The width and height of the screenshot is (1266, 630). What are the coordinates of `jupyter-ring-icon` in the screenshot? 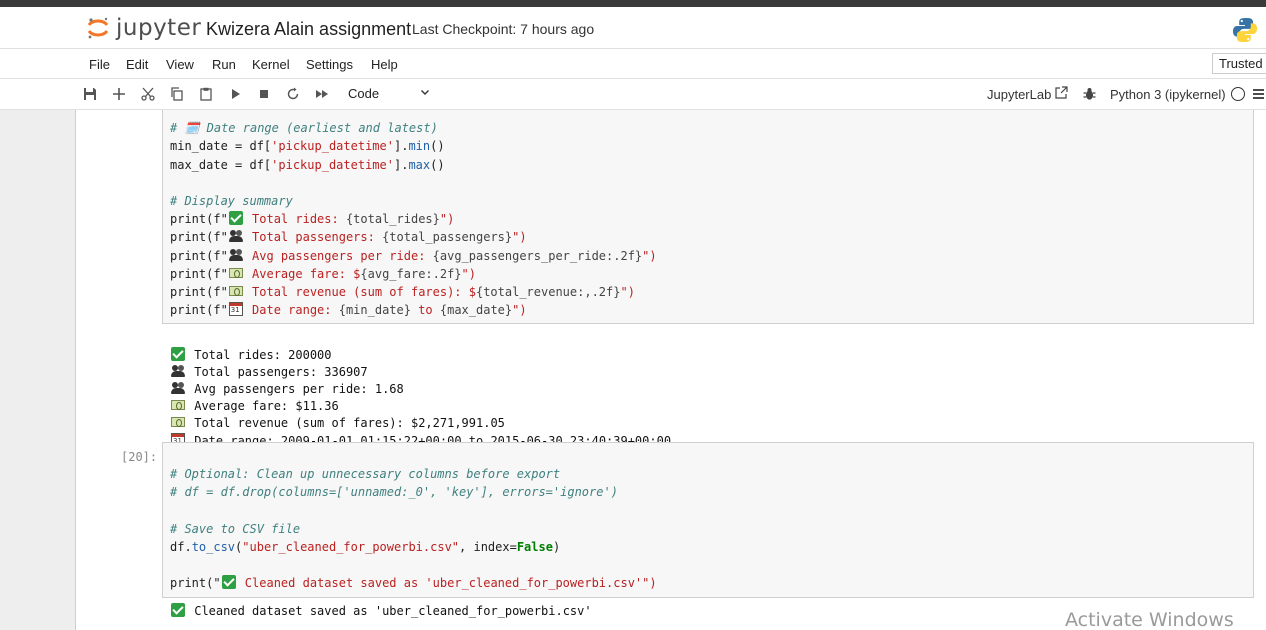 It's located at (98, 28).